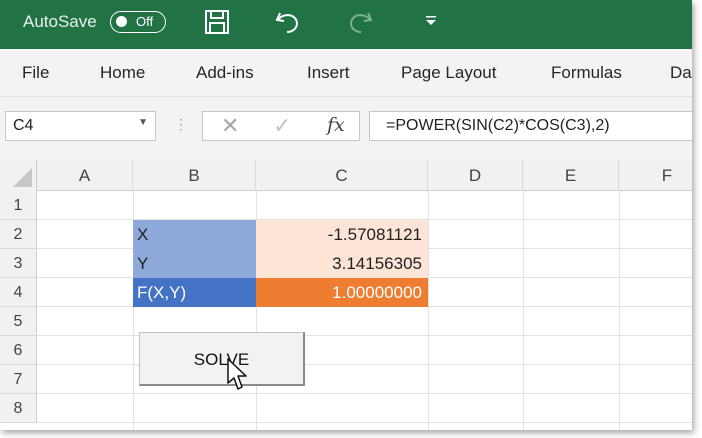 This screenshot has height=438, width=702. I want to click on cell-c3: 3.14156305, so click(342, 263).